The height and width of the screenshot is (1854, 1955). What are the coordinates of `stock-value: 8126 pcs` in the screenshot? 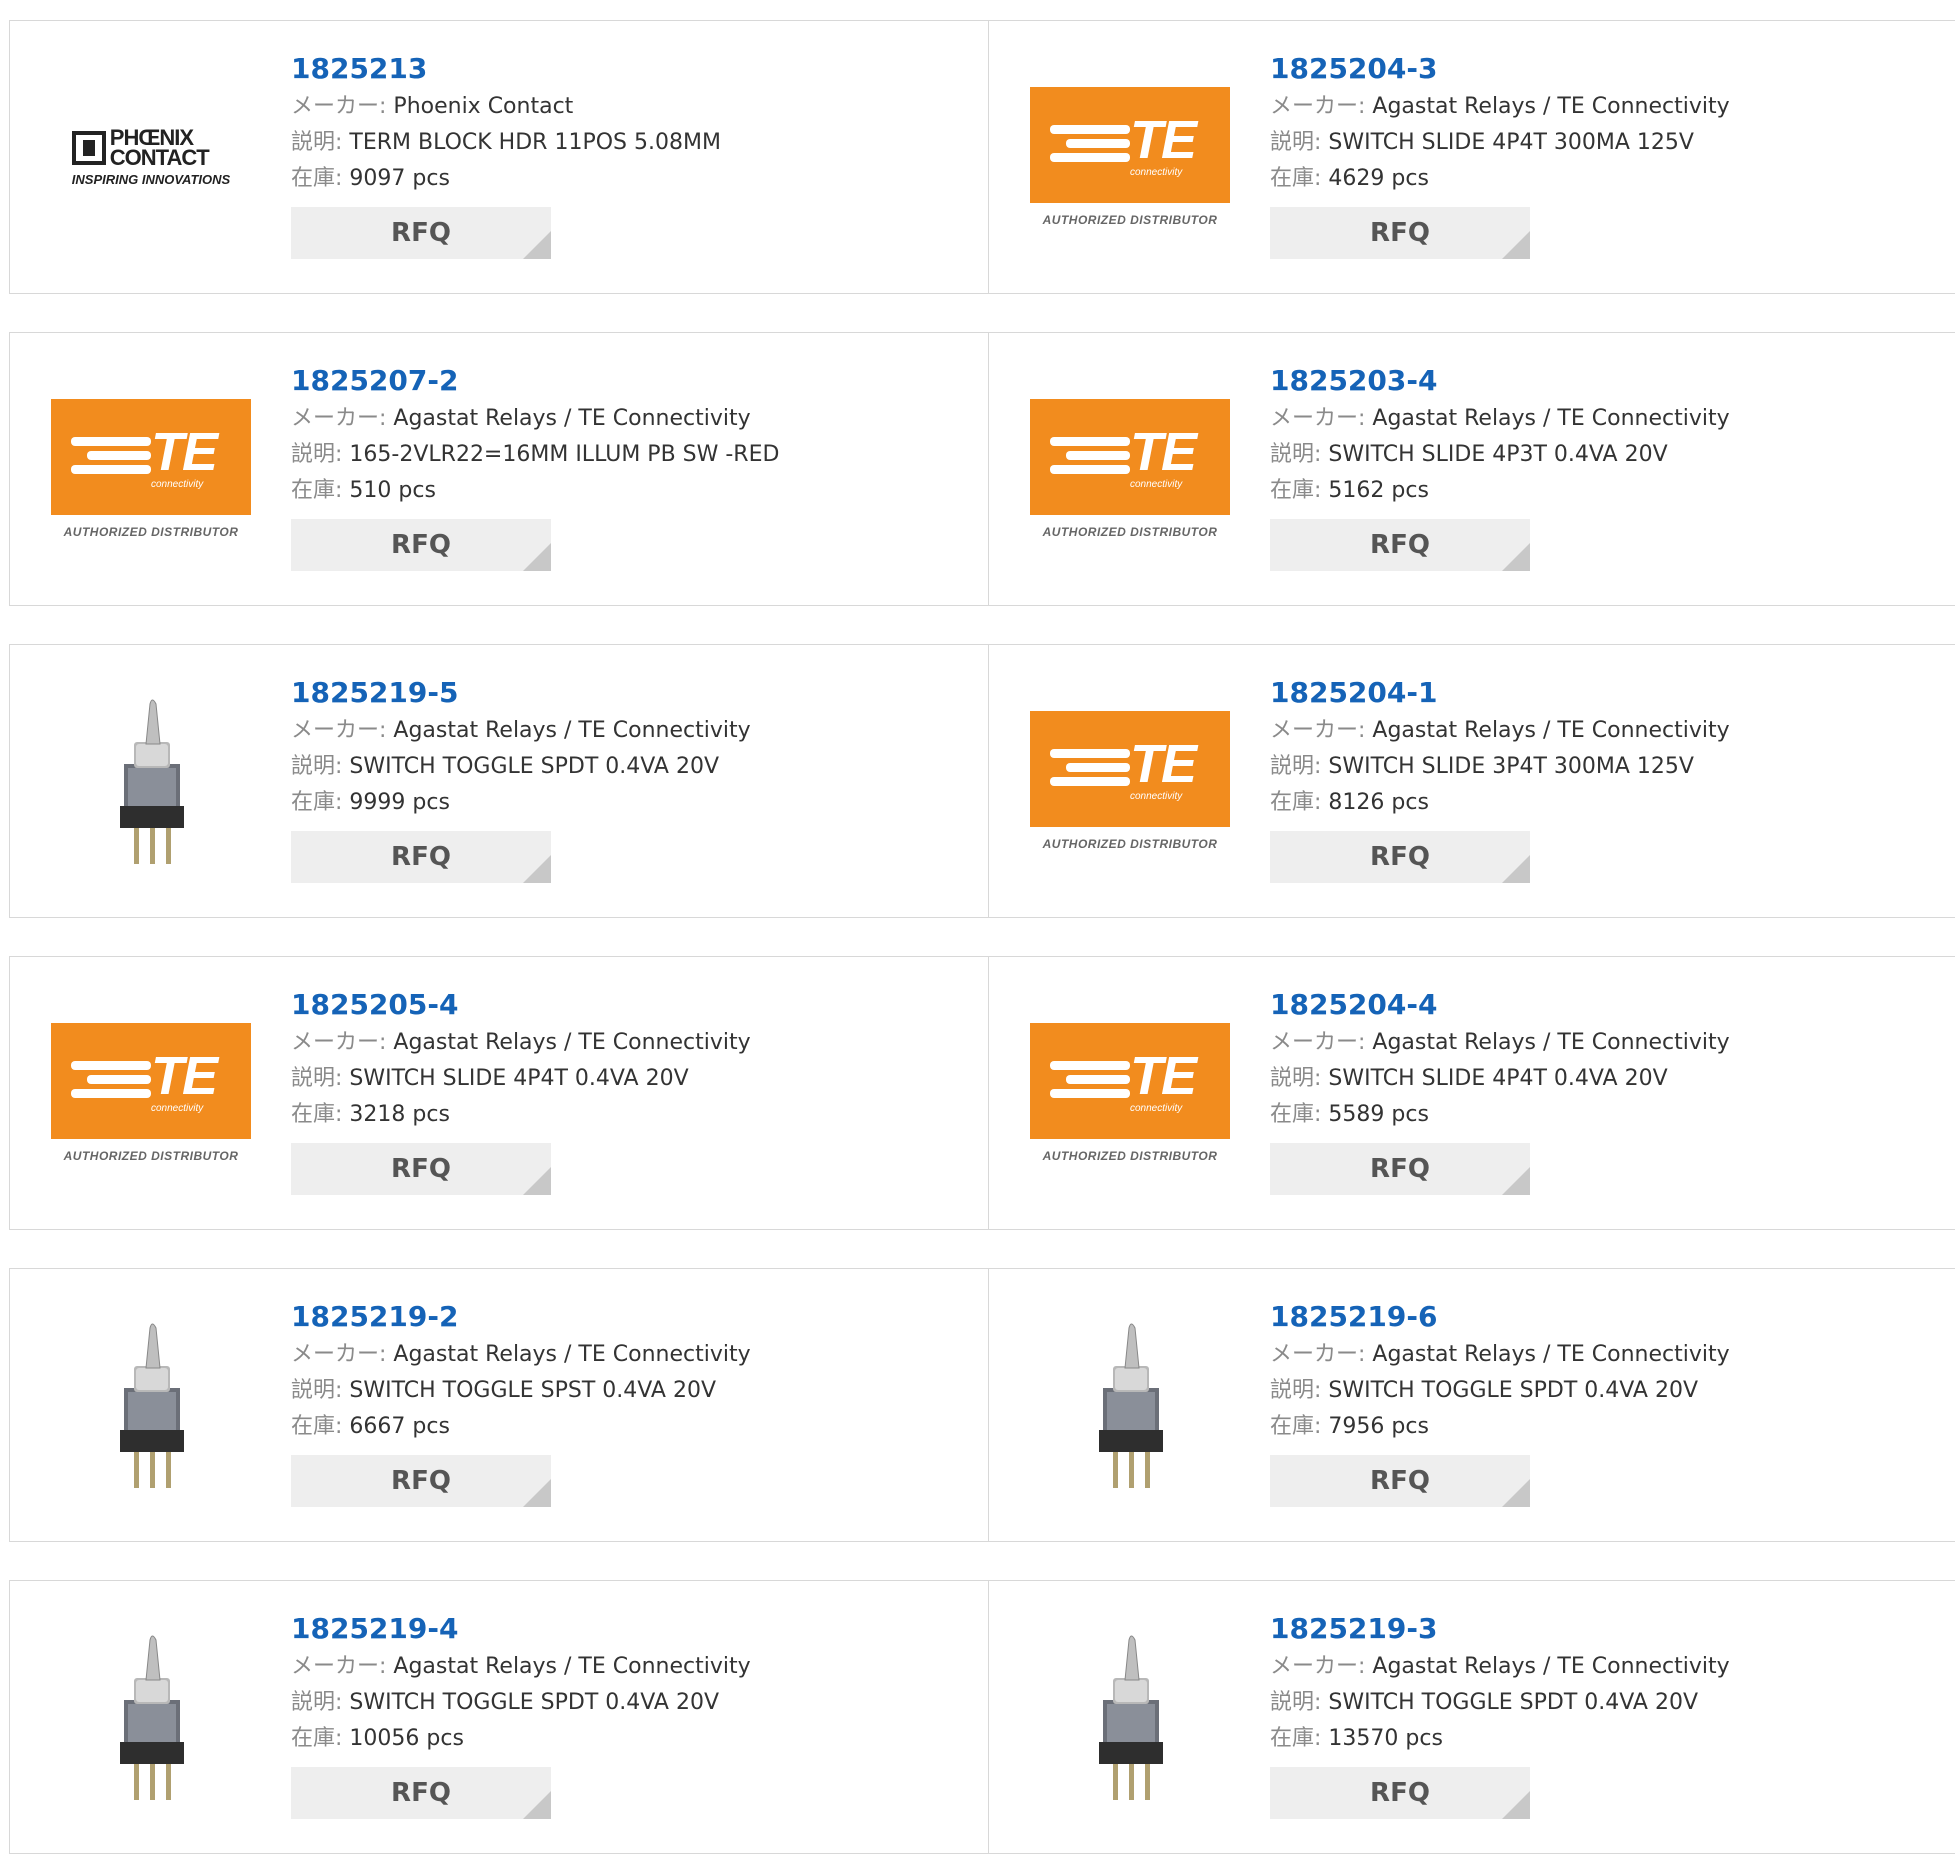 It's located at (1378, 802).